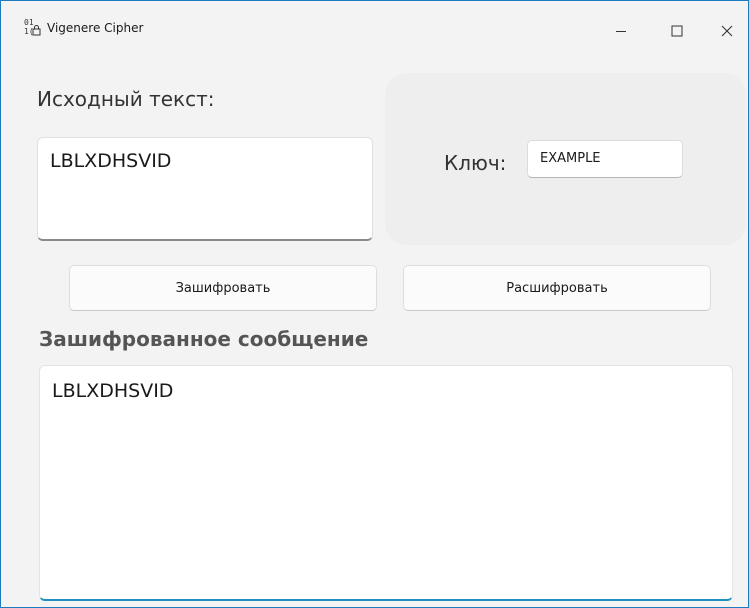 The height and width of the screenshot is (608, 749). Describe the element at coordinates (223, 288) in the screenshot. I see `encrypt-button: Зашифровать` at that location.